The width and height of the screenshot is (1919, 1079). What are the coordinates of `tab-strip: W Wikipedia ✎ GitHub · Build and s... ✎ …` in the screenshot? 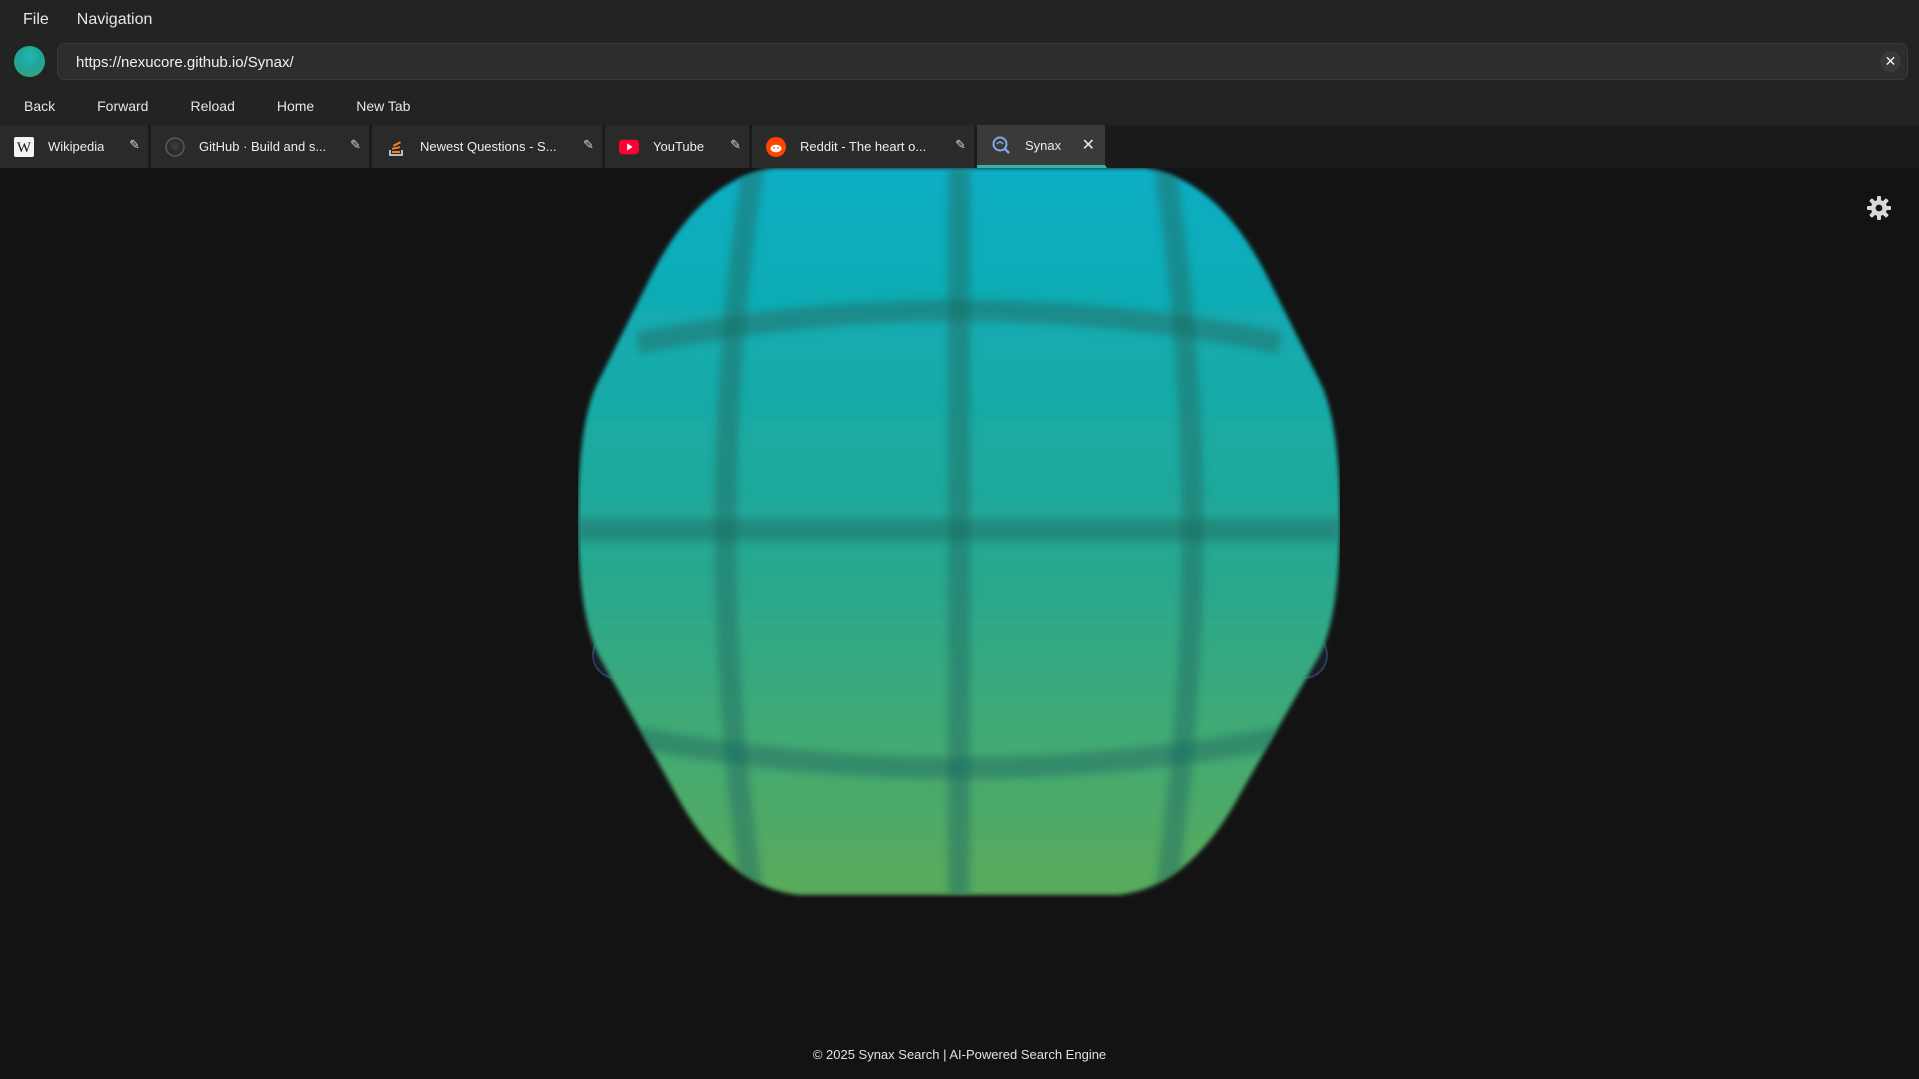 It's located at (959, 146).